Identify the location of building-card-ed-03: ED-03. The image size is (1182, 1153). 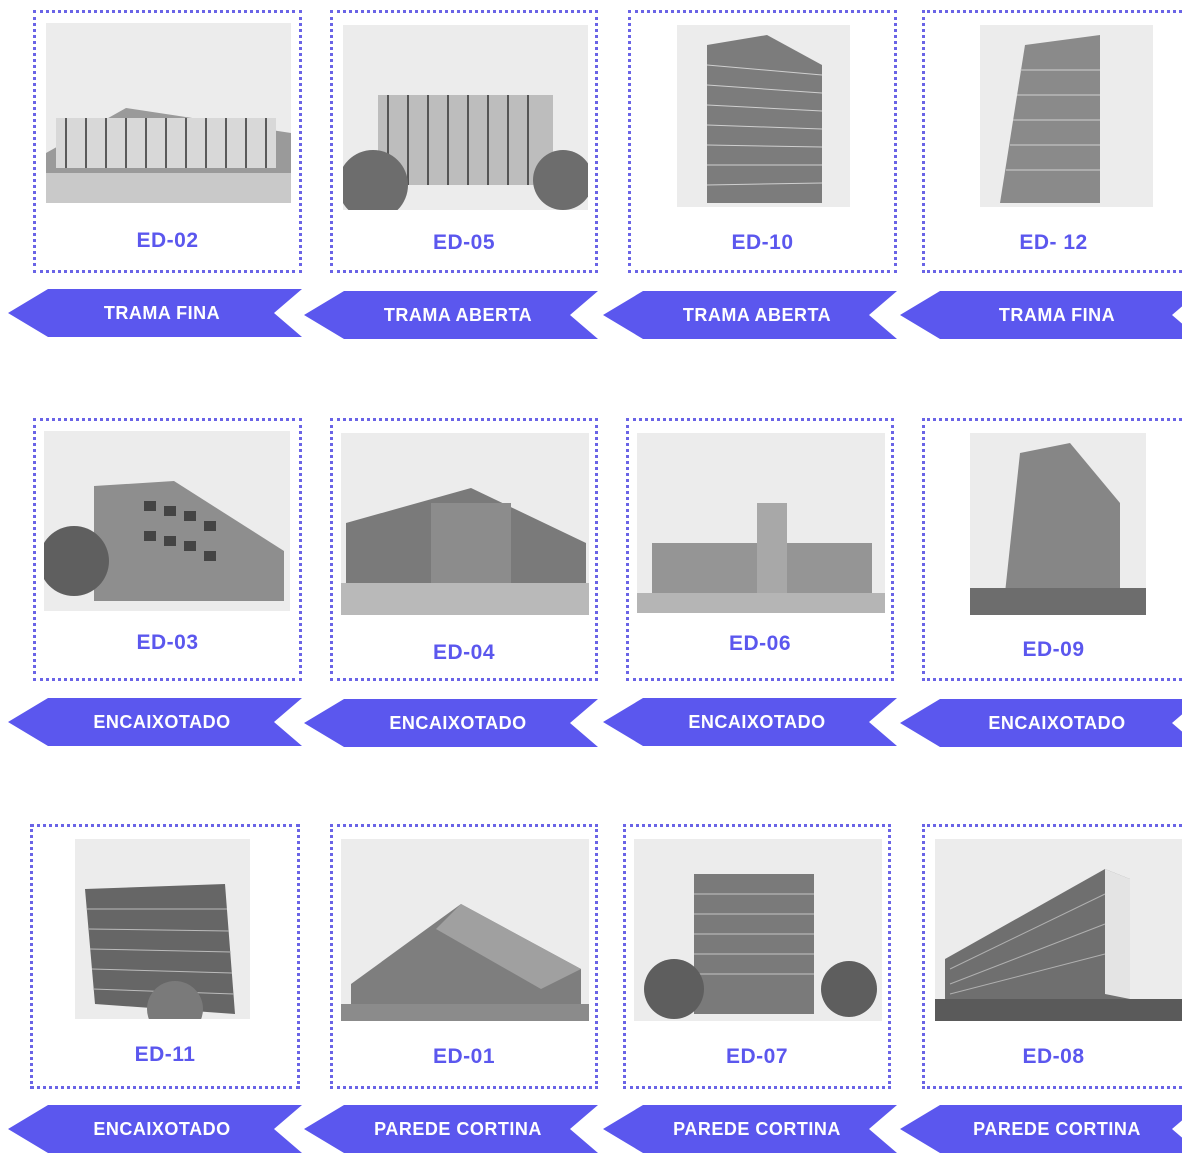
(167, 549).